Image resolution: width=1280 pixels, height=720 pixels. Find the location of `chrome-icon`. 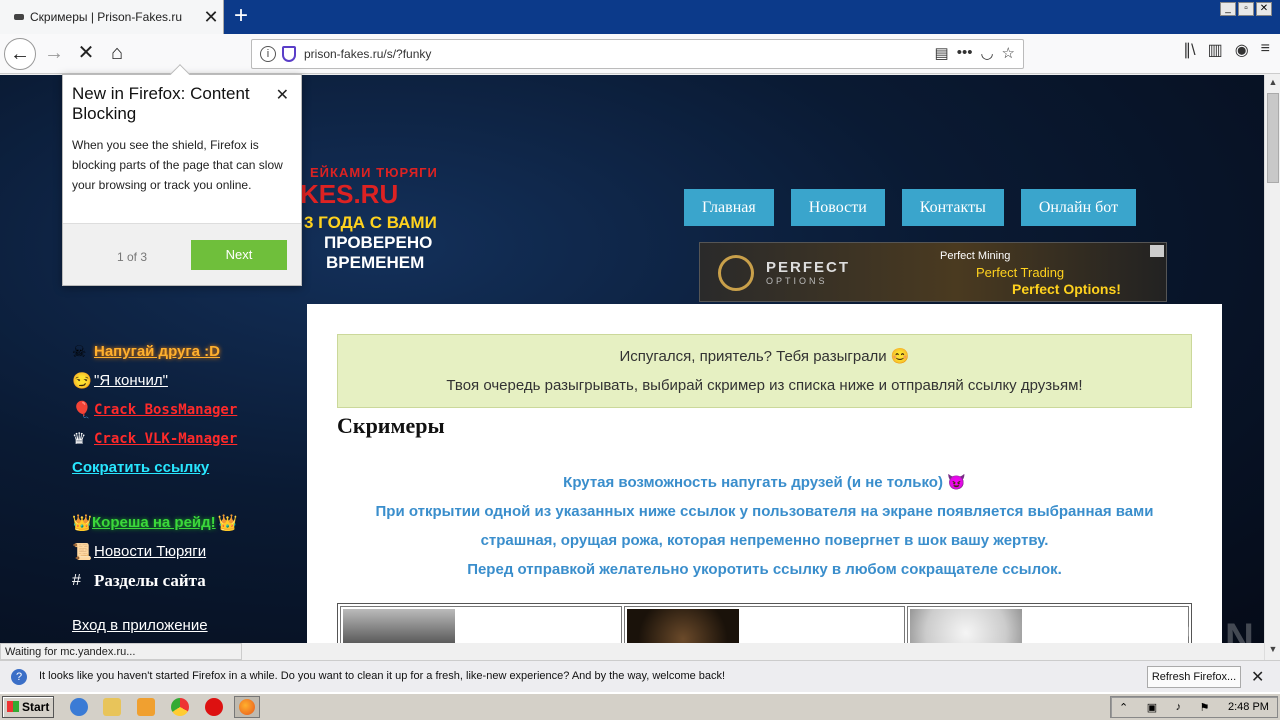

chrome-icon is located at coordinates (180, 707).